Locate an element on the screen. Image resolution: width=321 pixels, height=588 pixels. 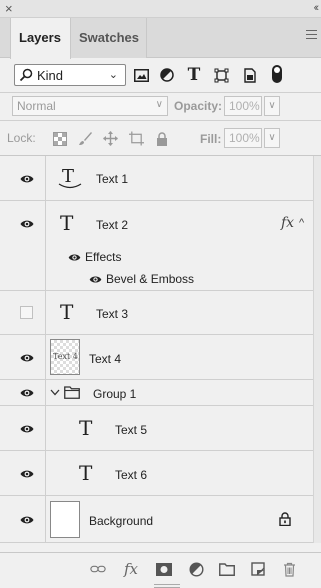
effect-label: Bevel & Emboss is located at coordinates (150, 279).